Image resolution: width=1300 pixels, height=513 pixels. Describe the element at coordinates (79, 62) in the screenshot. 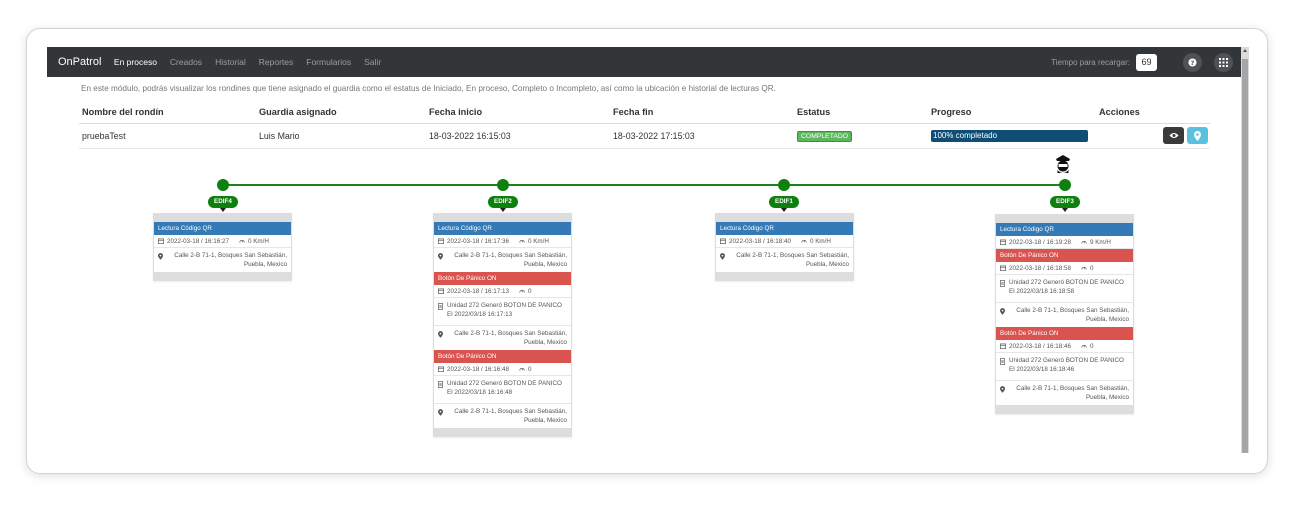

I see `brand-logo: OnPatrol` at that location.